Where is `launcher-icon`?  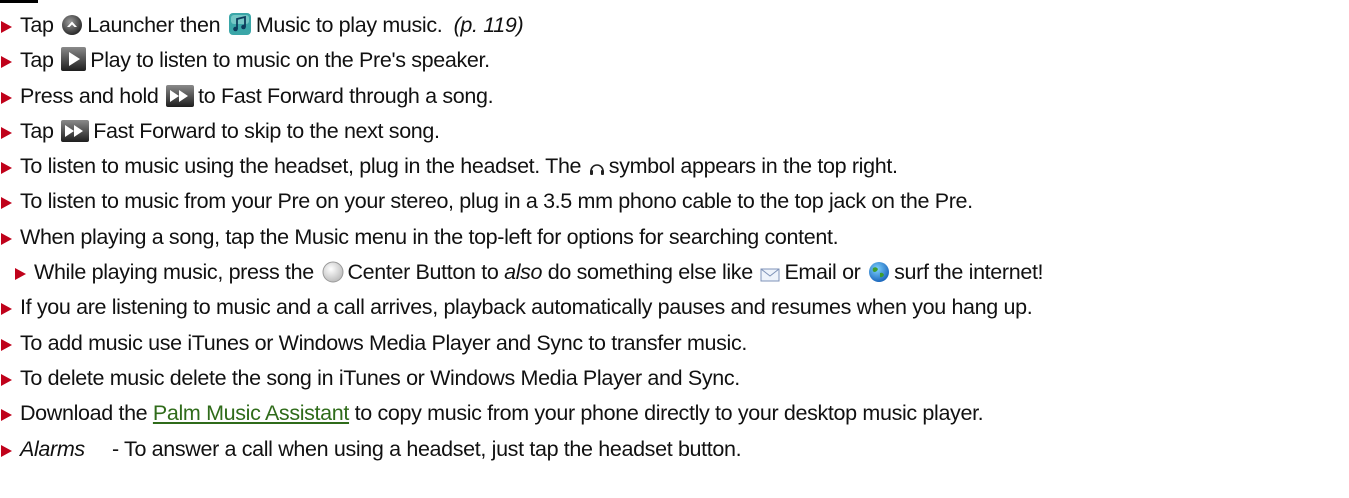 launcher-icon is located at coordinates (72, 25).